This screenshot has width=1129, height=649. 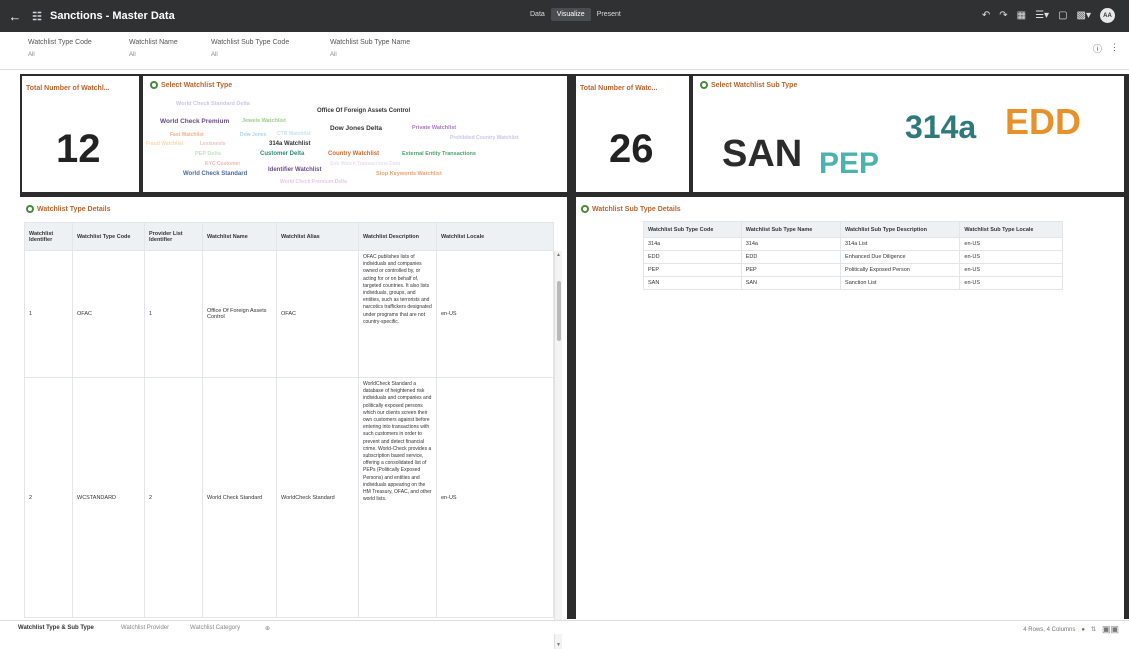 What do you see at coordinates (187, 135) in the screenshot?
I see `word-cloud-term: Fast Watchlist` at bounding box center [187, 135].